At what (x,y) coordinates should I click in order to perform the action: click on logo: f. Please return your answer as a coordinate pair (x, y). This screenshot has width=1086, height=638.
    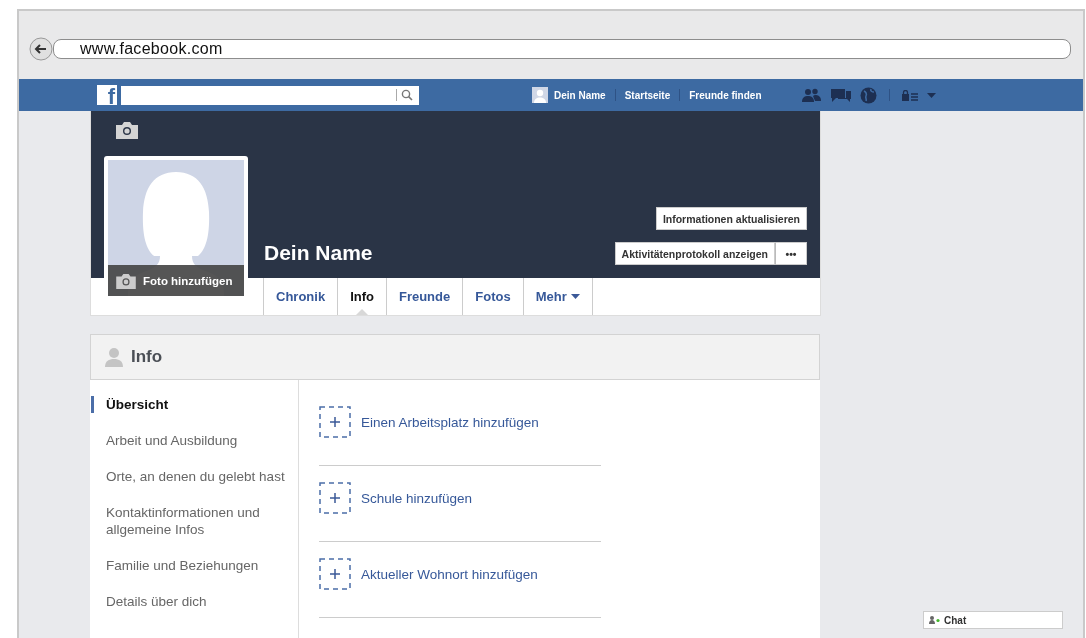
    Looking at the image, I should click on (107, 95).